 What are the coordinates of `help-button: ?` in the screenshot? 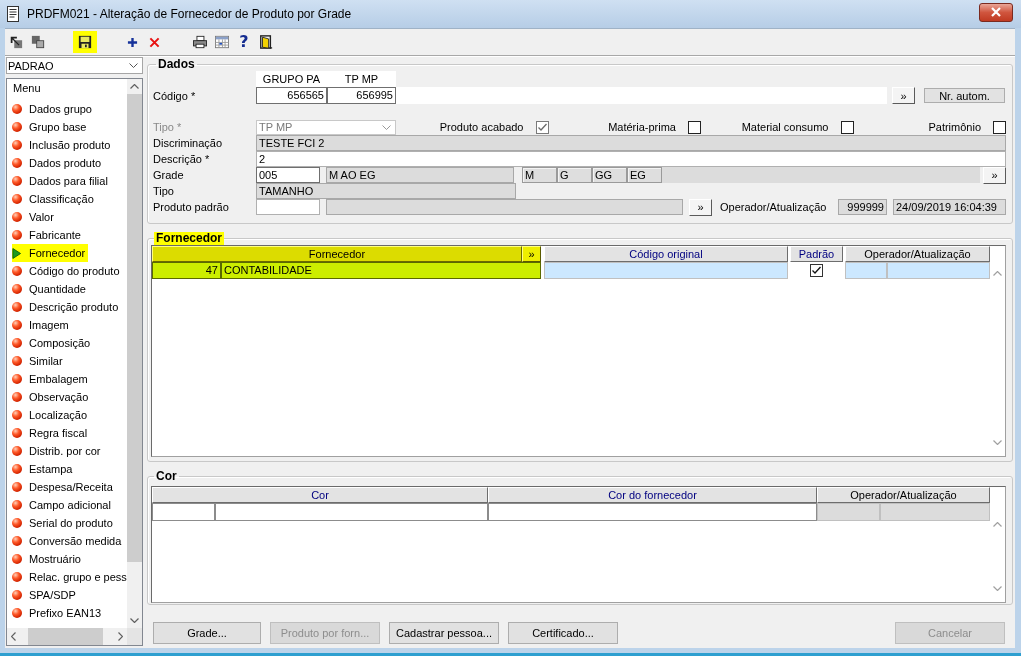 It's located at (244, 42).